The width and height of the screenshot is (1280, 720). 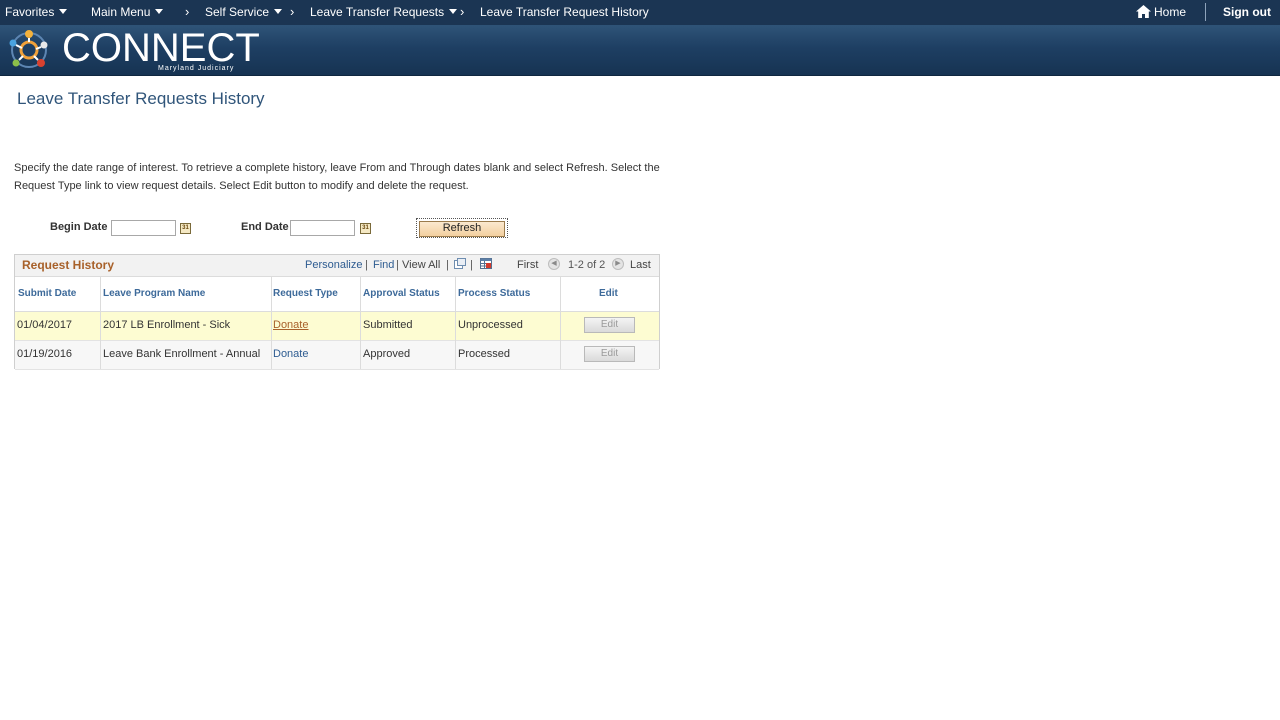 I want to click on header-banner: CONNECT Maryland Judiciary, so click(x=640, y=50).